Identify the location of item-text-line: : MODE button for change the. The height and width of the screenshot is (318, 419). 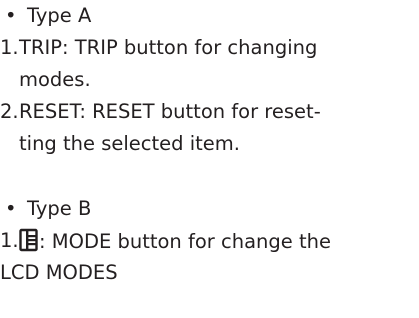
(175, 241).